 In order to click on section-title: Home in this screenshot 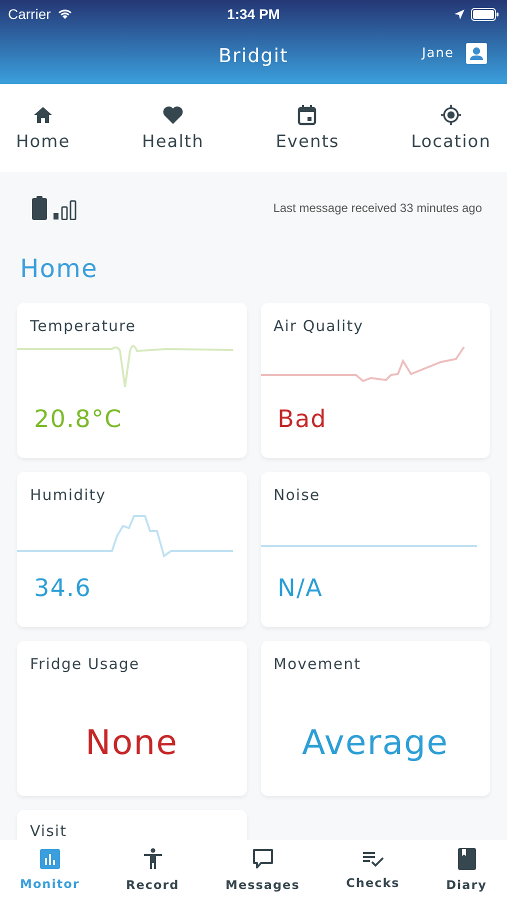, I will do `click(59, 268)`.